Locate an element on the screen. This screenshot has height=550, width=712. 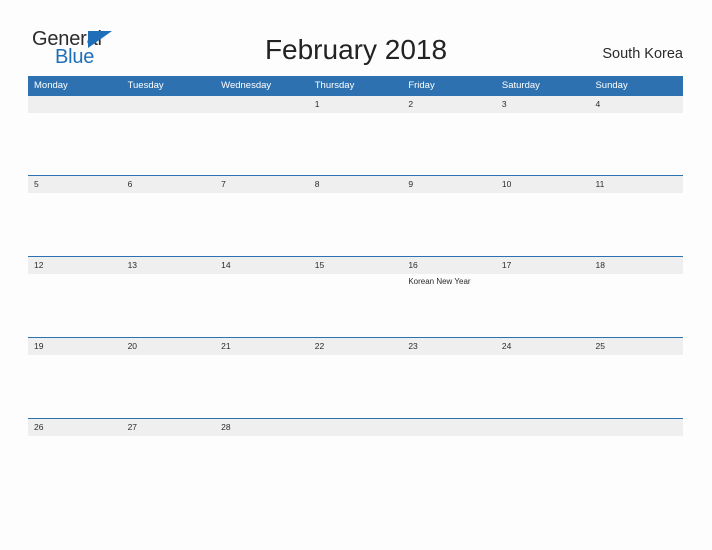
calendar-day-number: 18 is located at coordinates (636, 265).